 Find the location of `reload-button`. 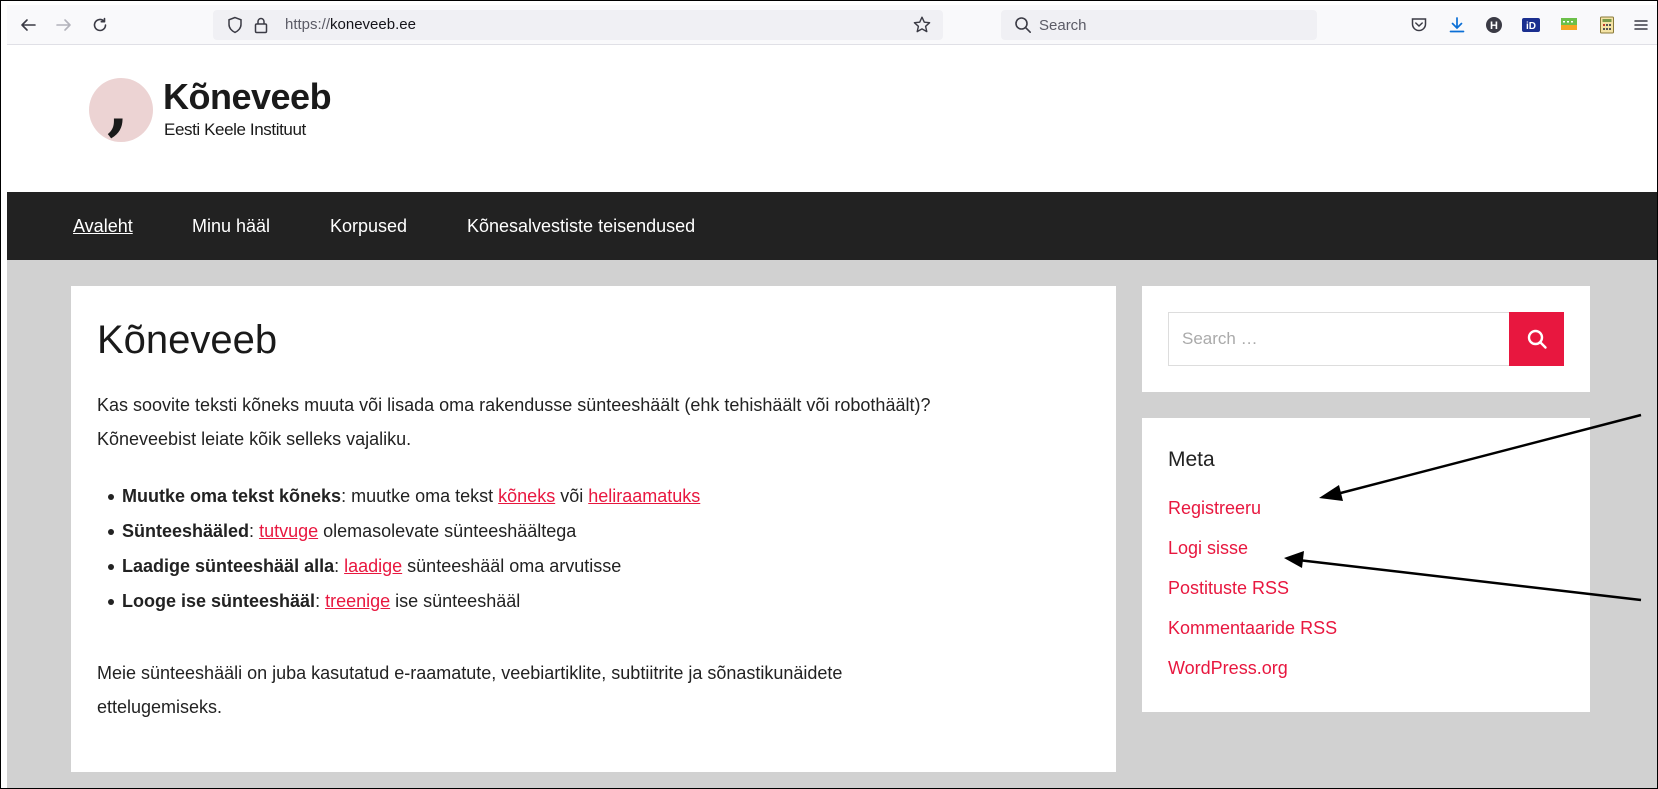

reload-button is located at coordinates (100, 25).